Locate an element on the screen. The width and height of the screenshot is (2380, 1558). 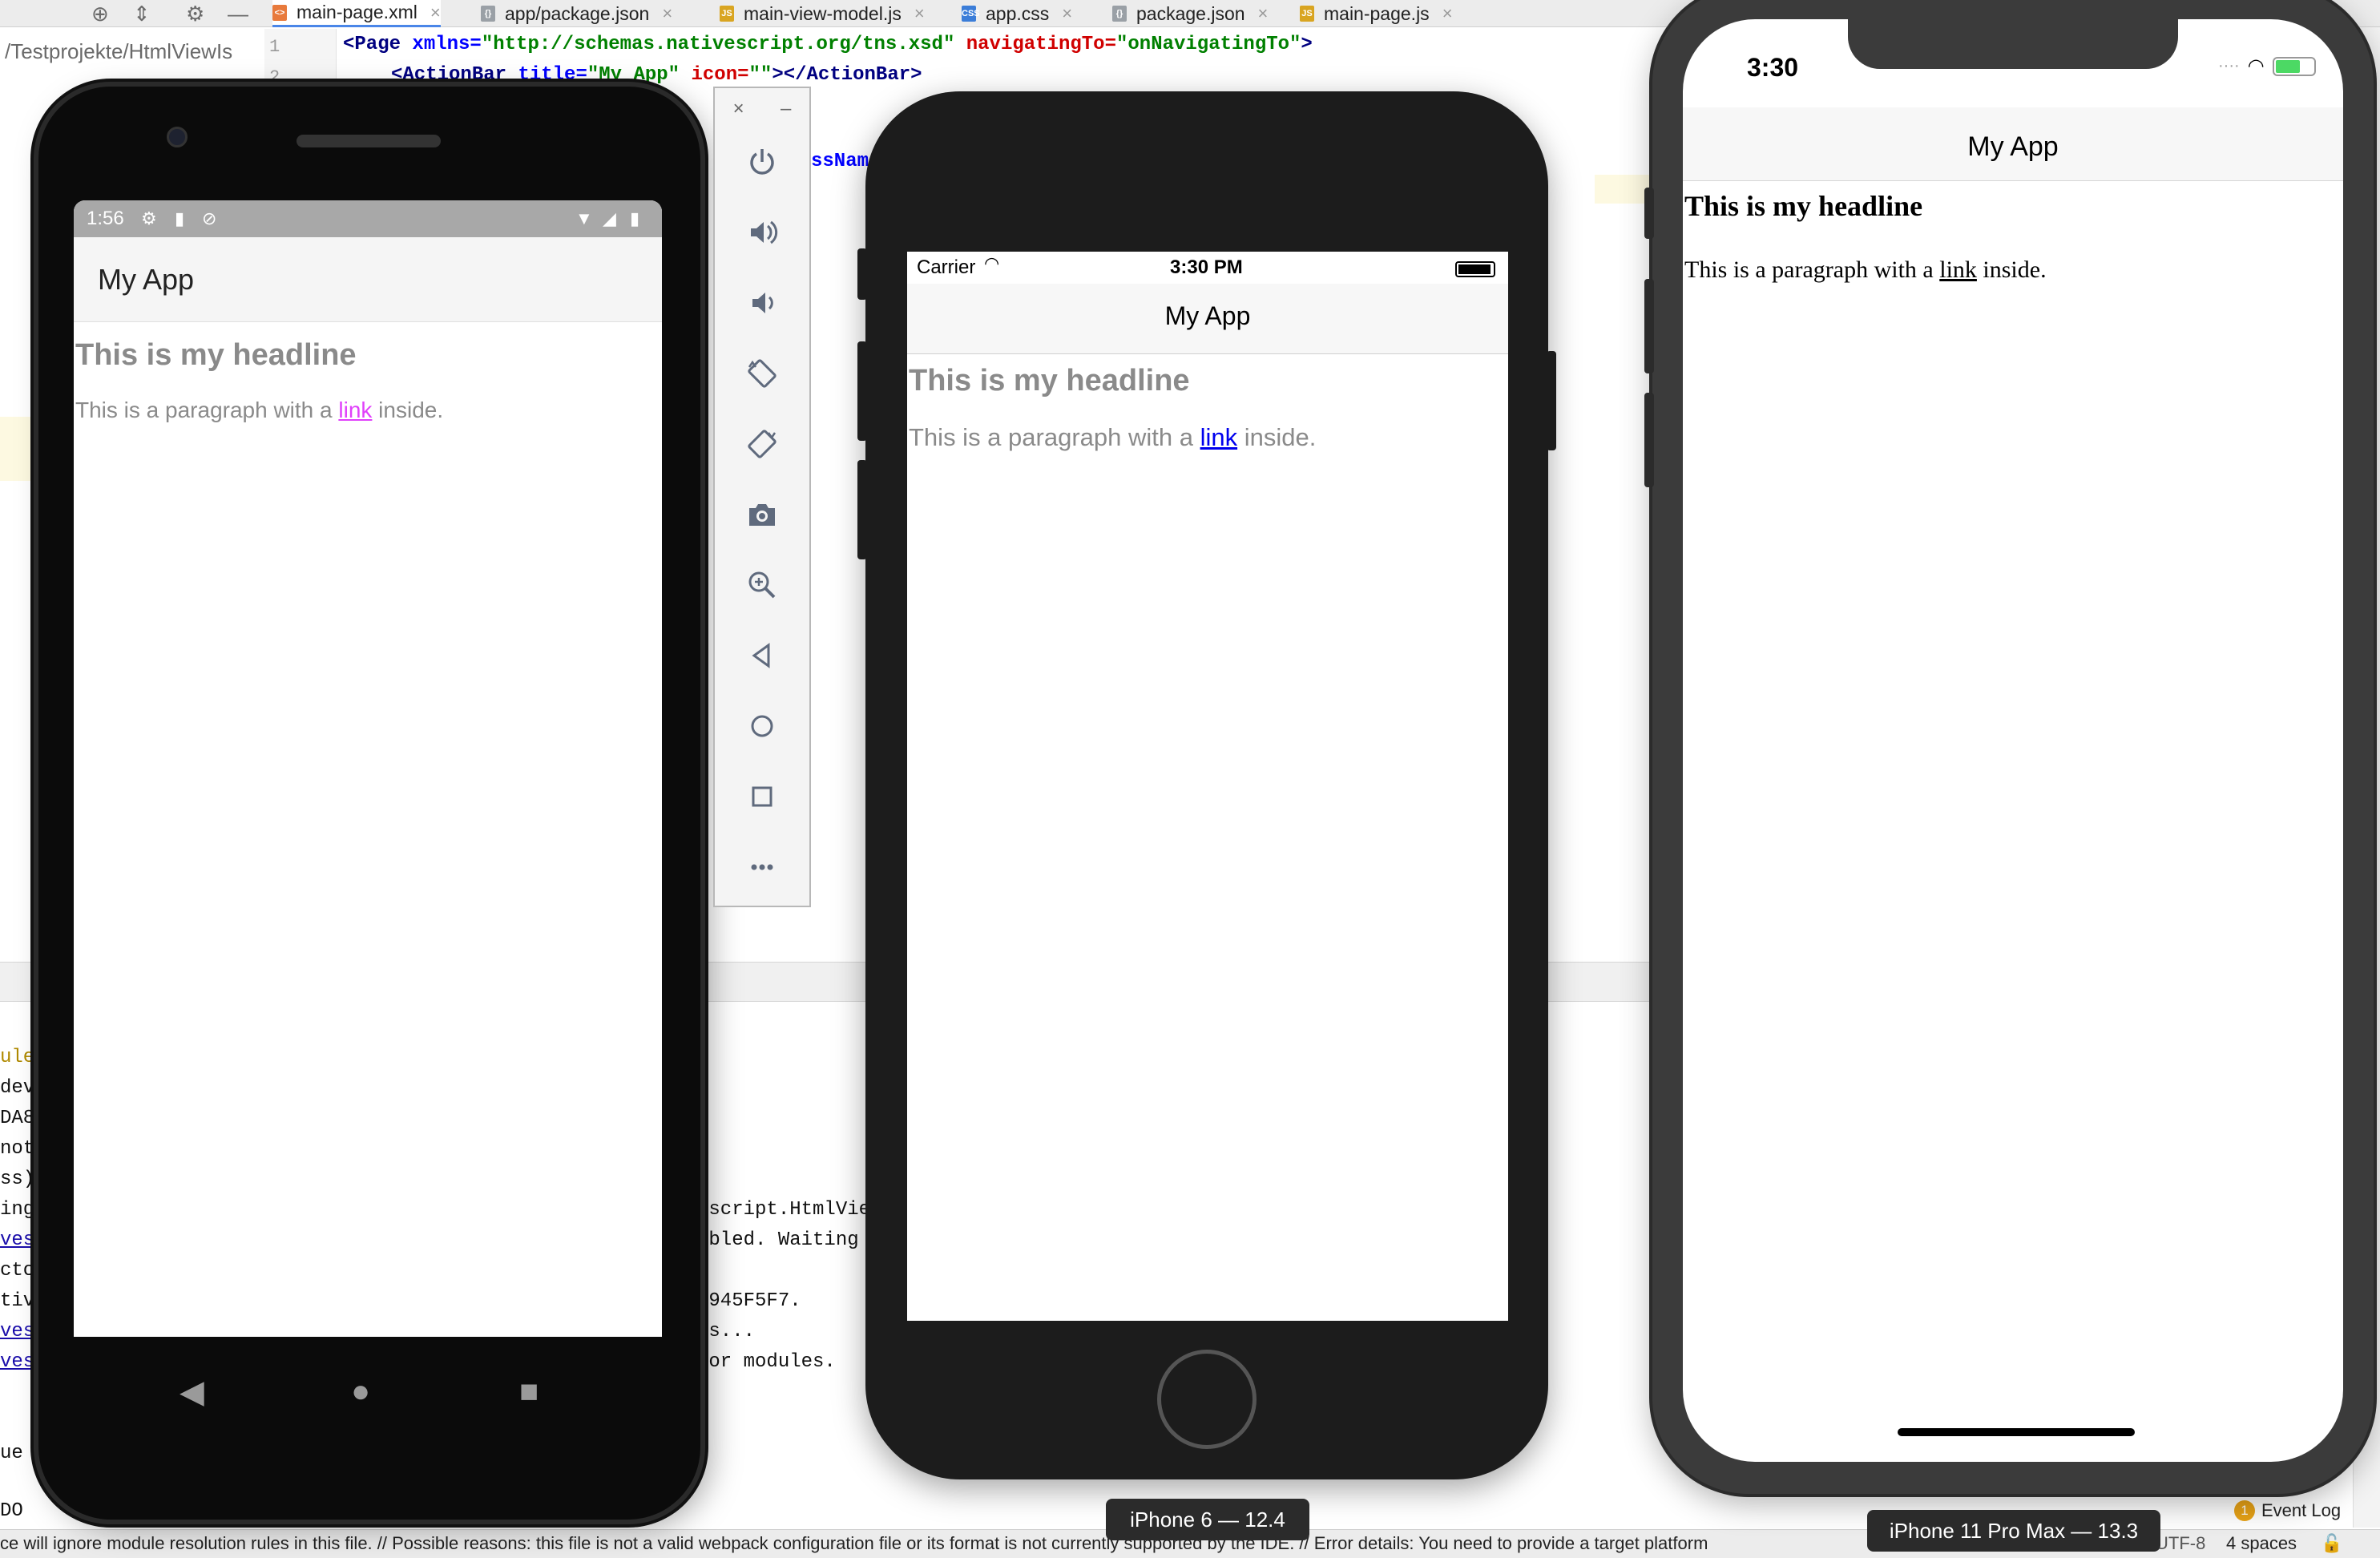
volume-down-button is located at coordinates (762, 303).